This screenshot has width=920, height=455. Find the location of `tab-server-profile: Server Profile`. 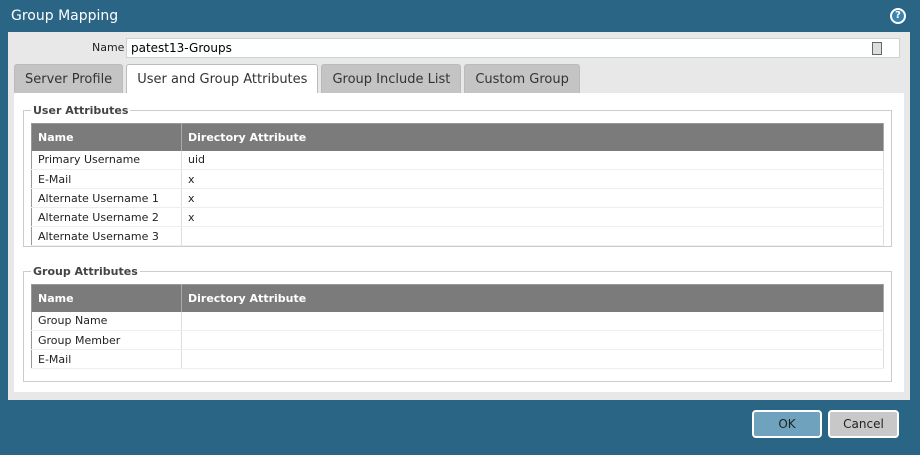

tab-server-profile: Server Profile is located at coordinates (69, 79).